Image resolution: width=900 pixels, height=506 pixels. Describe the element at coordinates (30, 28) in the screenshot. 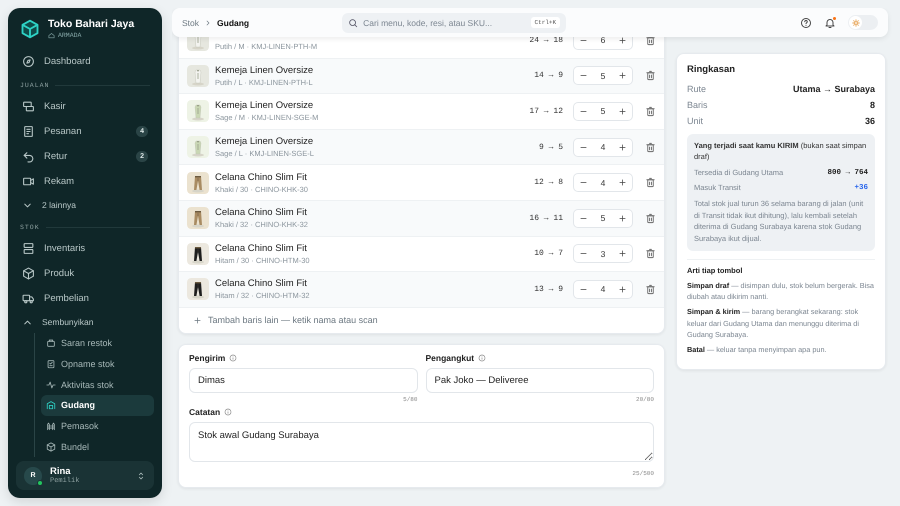

I see `cube-logo-icon` at that location.